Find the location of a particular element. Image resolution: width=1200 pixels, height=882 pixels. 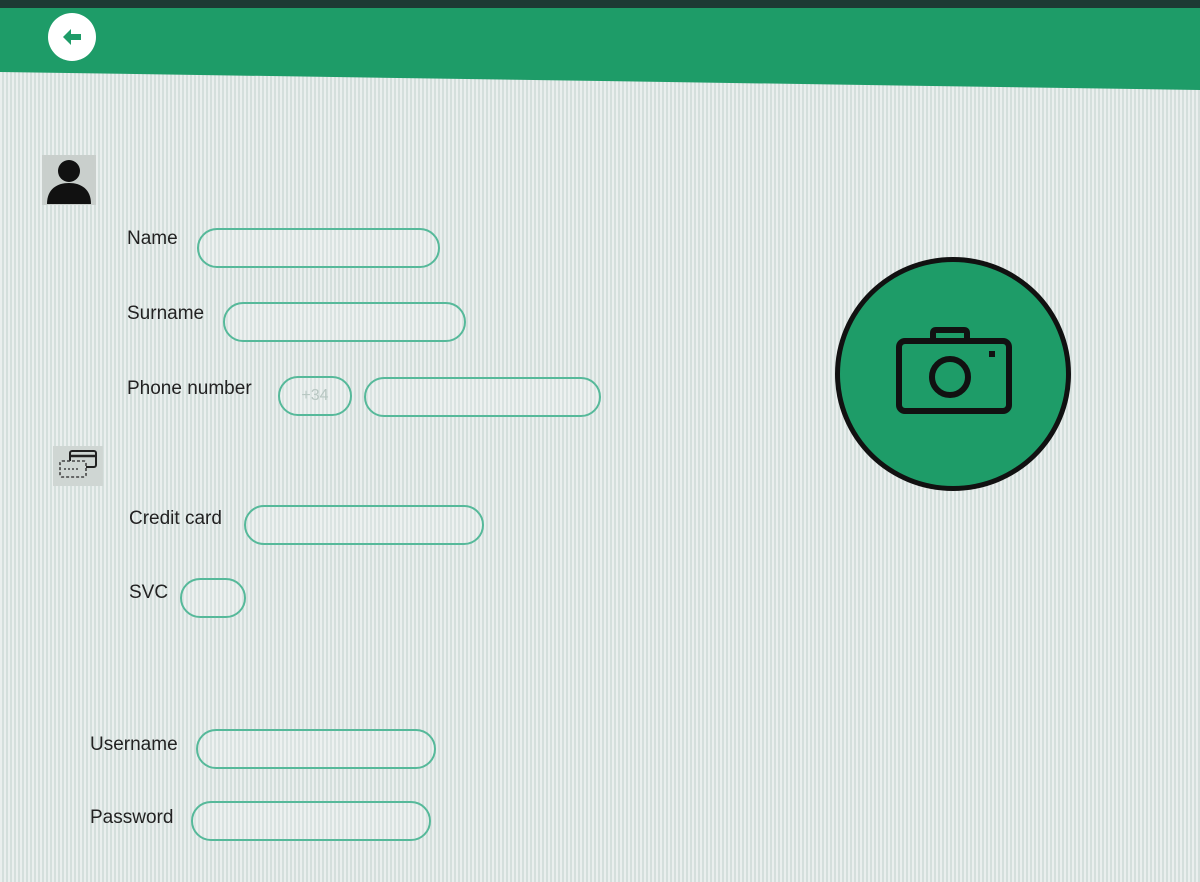

surname-field is located at coordinates (344, 322).